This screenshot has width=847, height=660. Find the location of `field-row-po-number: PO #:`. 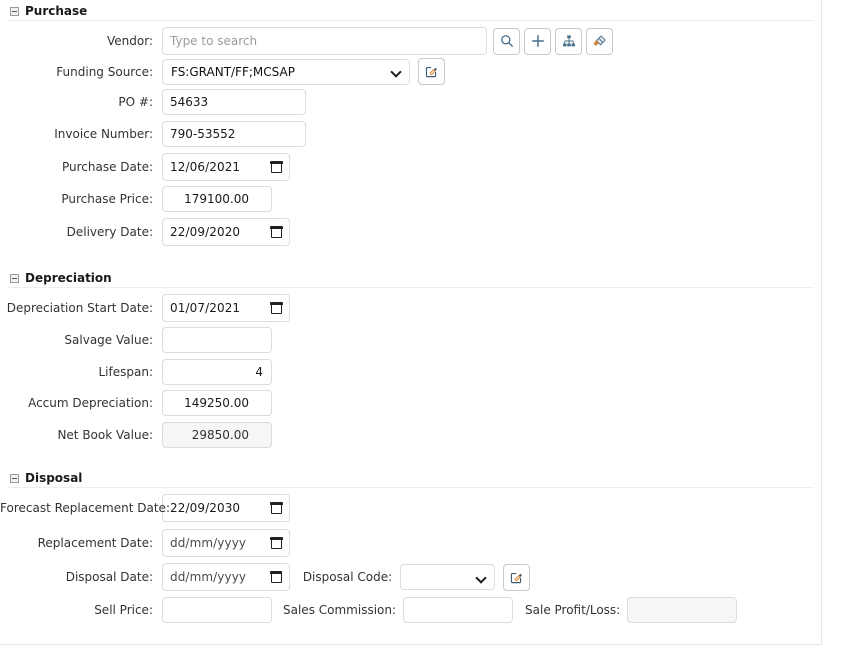

field-row-po-number: PO #: is located at coordinates (160, 102).